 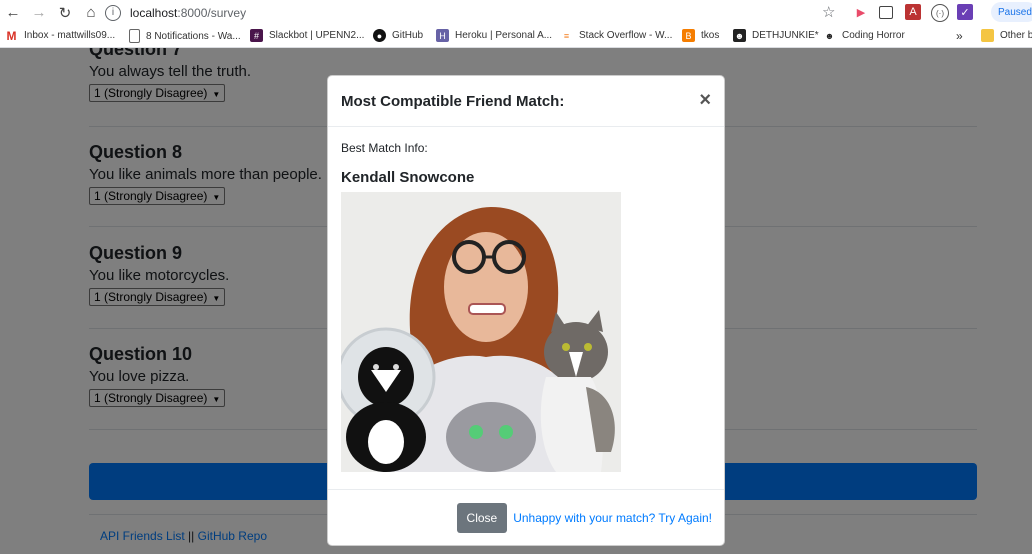 What do you see at coordinates (384, 148) in the screenshot?
I see `match-info-label: Best Match Info:` at bounding box center [384, 148].